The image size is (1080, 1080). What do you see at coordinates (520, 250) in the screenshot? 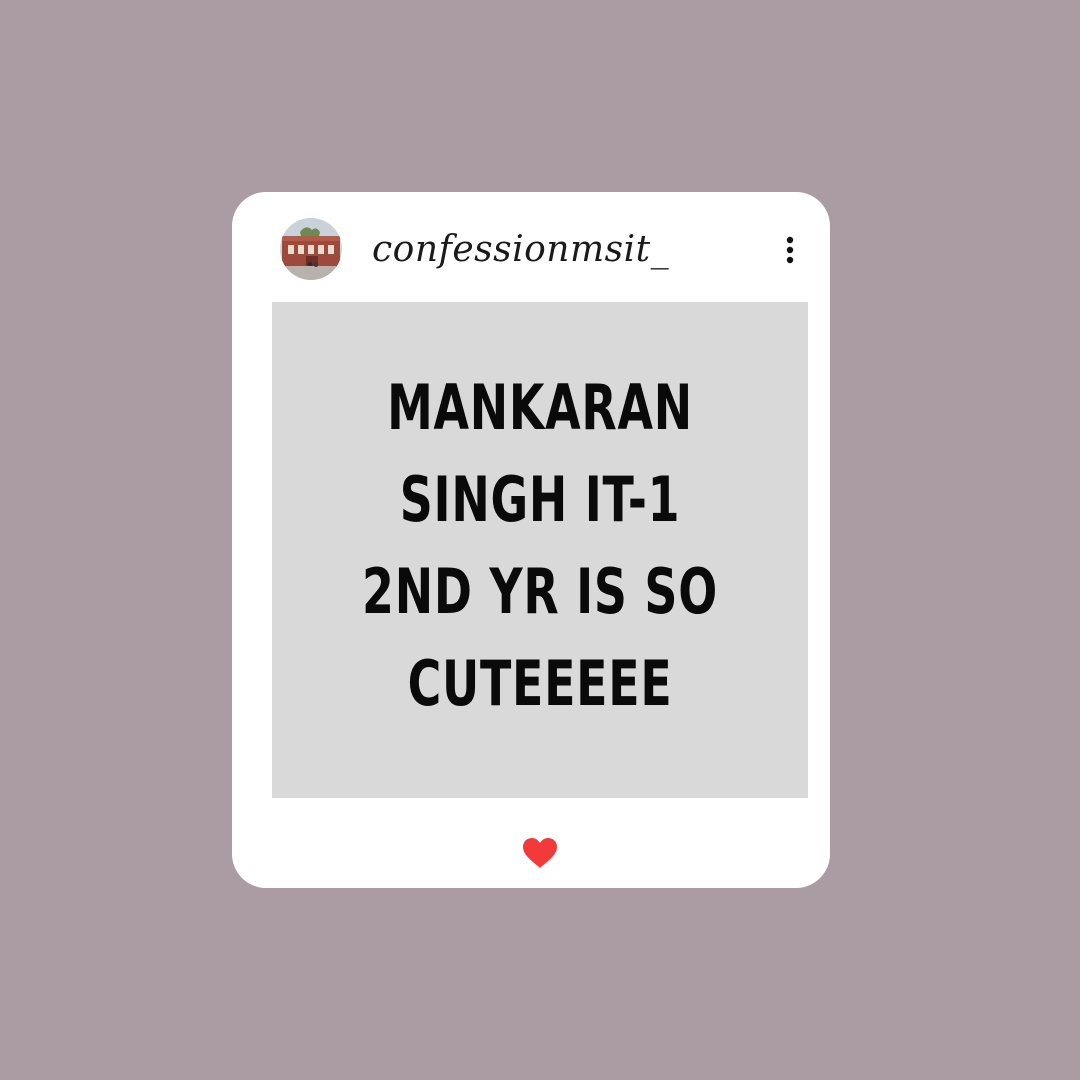
I see `username: confessionmsit_` at bounding box center [520, 250].